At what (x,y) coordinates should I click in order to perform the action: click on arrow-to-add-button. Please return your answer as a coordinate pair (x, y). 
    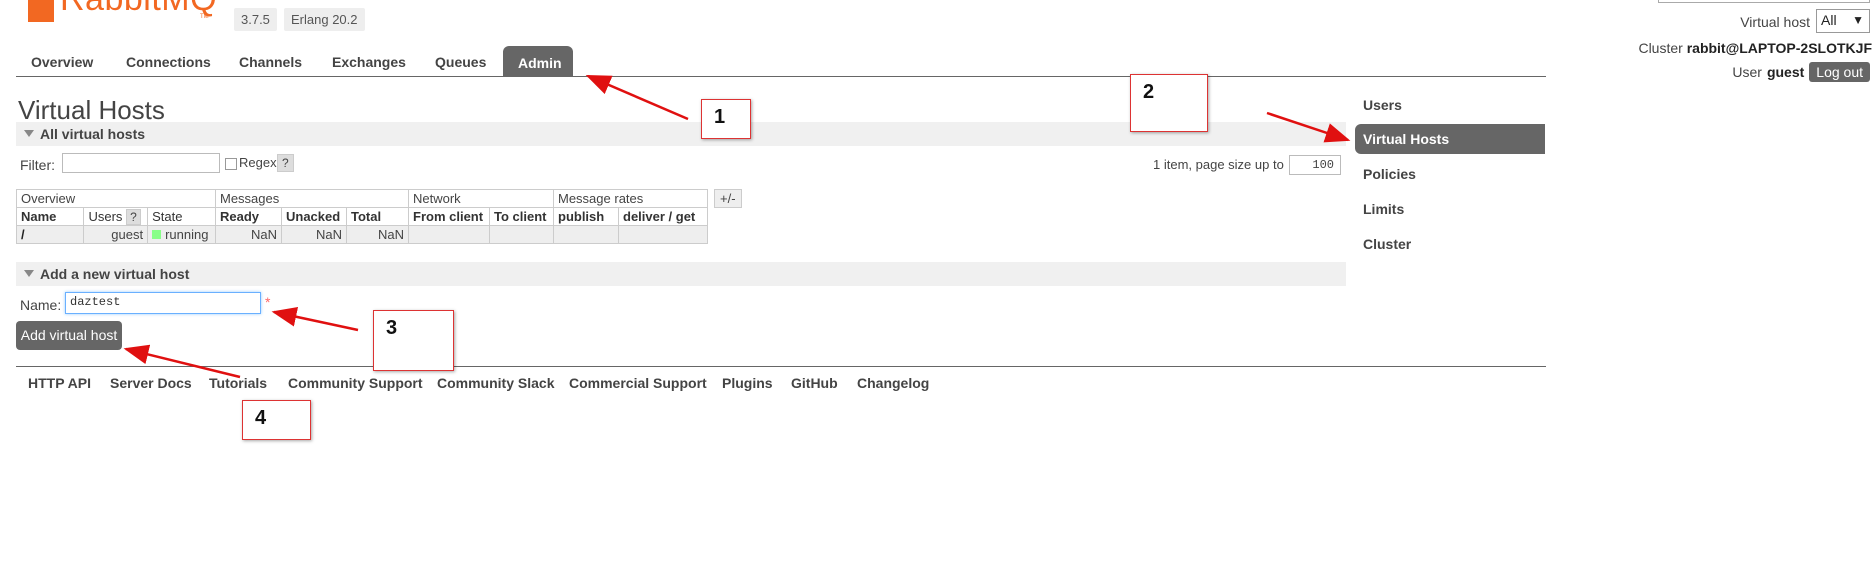
    Looking at the image, I should click on (182, 361).